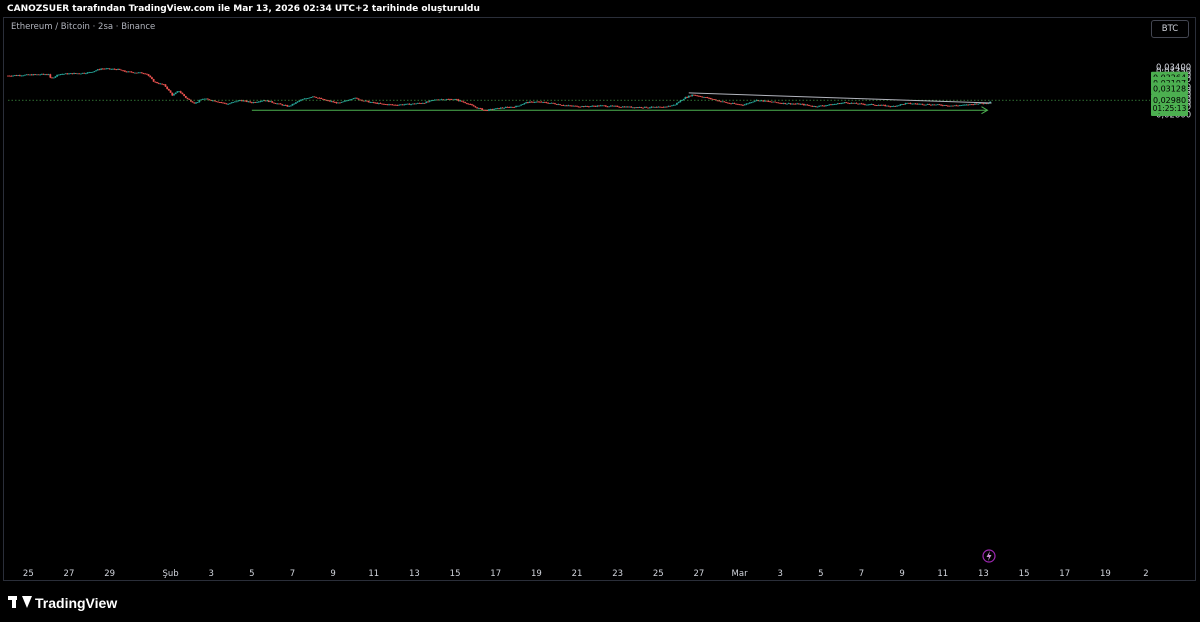  Describe the element at coordinates (83, 27) in the screenshot. I see `symbol-label: Ethereum / Bitcoin · 2sa · Binance` at that location.